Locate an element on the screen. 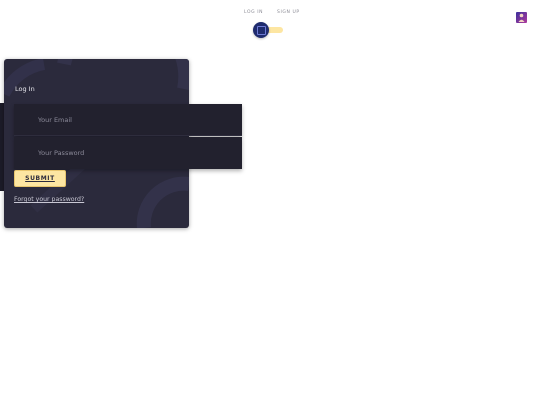 The width and height of the screenshot is (540, 405). user-avatar-icon is located at coordinates (521, 17).